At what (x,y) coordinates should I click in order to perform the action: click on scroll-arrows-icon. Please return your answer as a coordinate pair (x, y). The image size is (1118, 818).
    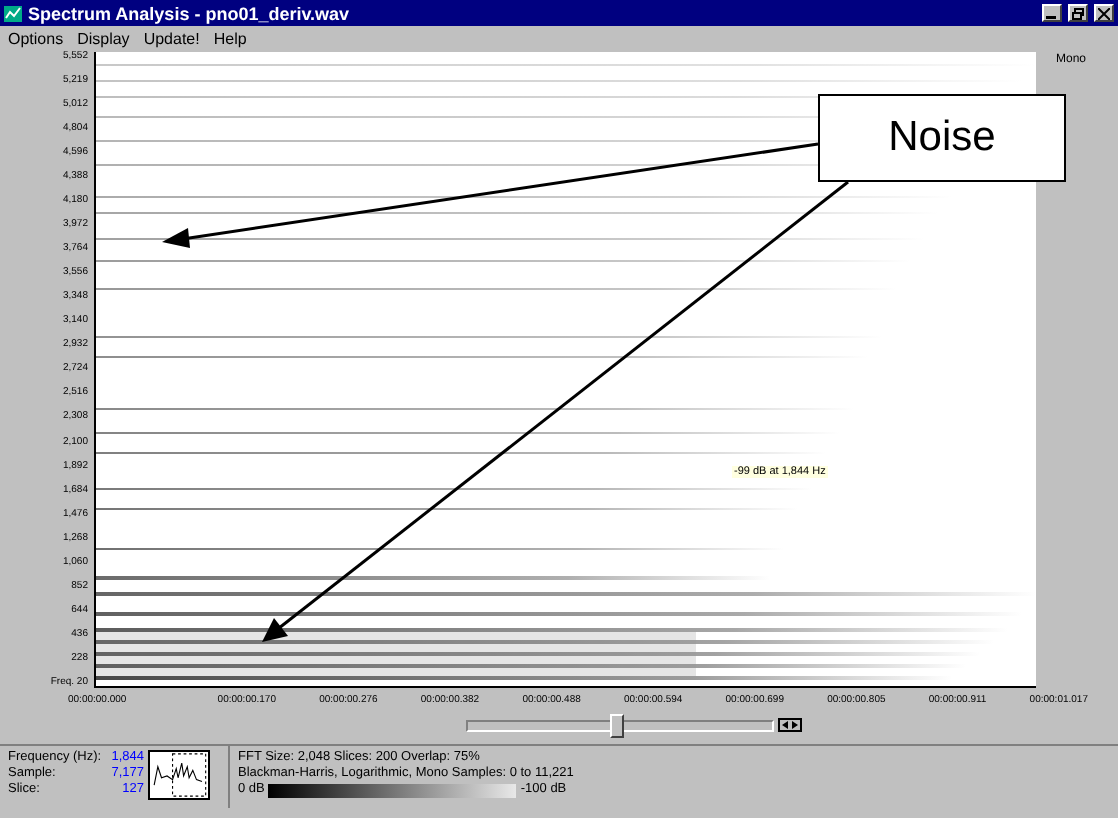
    Looking at the image, I should click on (790, 725).